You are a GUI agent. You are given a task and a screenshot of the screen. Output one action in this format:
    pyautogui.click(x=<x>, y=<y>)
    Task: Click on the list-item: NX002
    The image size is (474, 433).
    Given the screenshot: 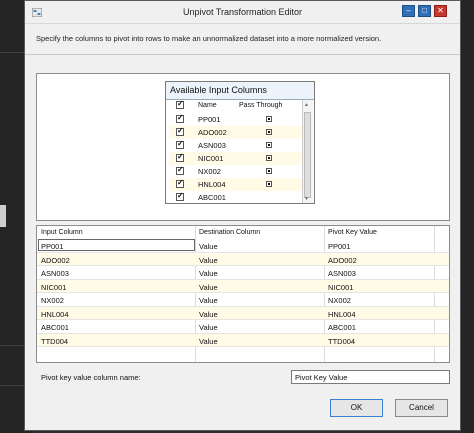 What is the action you would take?
    pyautogui.click(x=236, y=171)
    